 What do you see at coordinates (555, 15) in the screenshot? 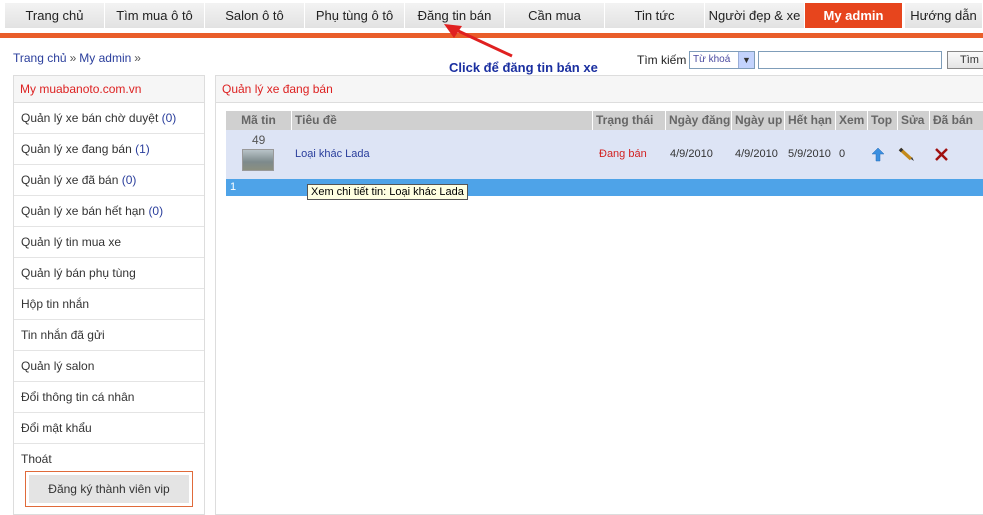
I see `nav-item-wanted: Cần mua` at bounding box center [555, 15].